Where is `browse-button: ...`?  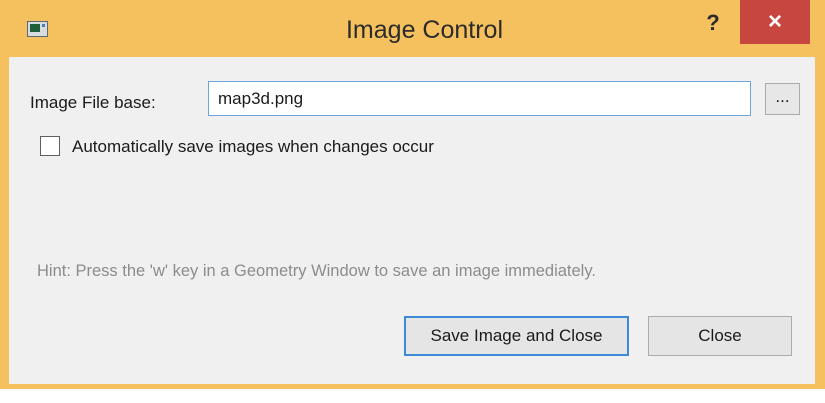 browse-button: ... is located at coordinates (782, 99).